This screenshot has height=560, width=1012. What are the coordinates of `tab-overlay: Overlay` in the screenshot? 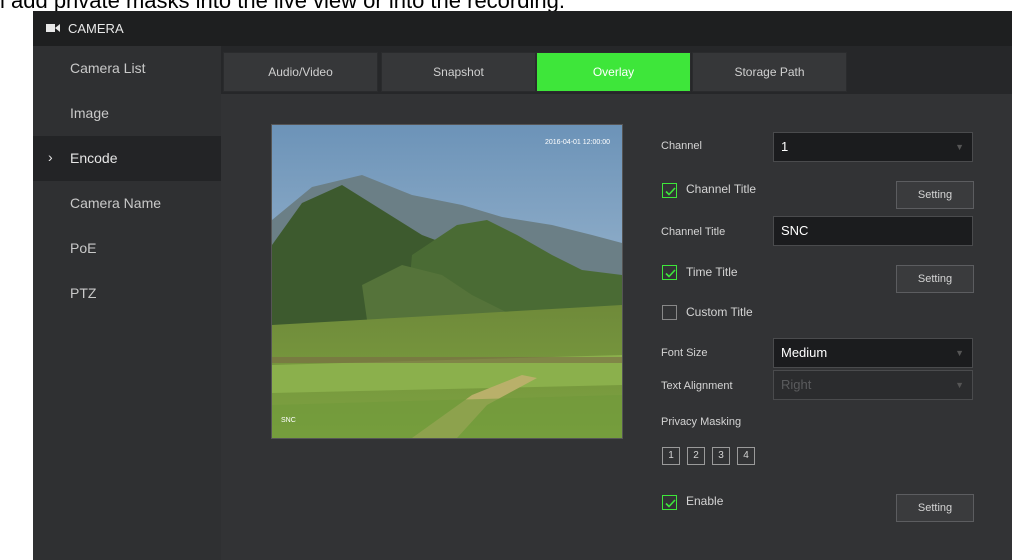 It's located at (613, 72).